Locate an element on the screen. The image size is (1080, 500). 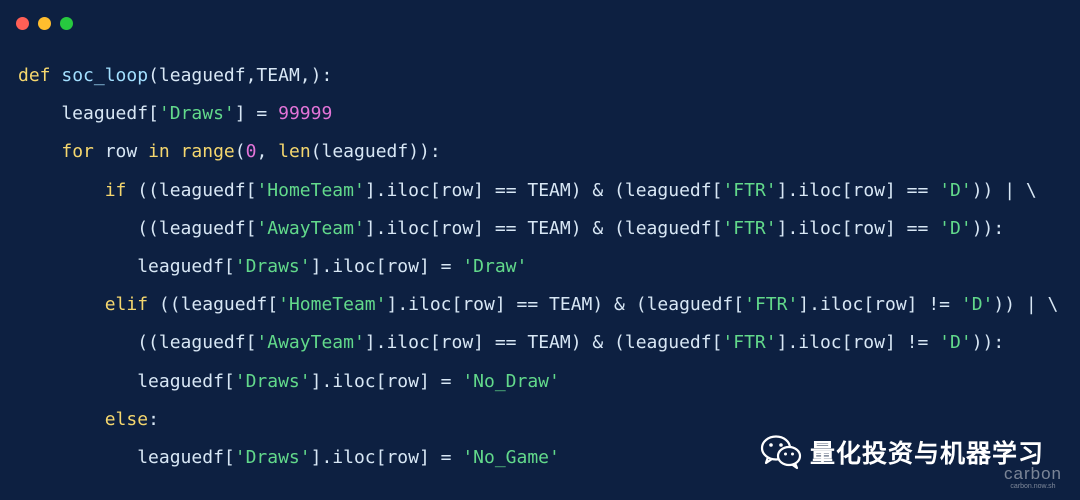
code-token-str: 'Draw' is located at coordinates (495, 266).